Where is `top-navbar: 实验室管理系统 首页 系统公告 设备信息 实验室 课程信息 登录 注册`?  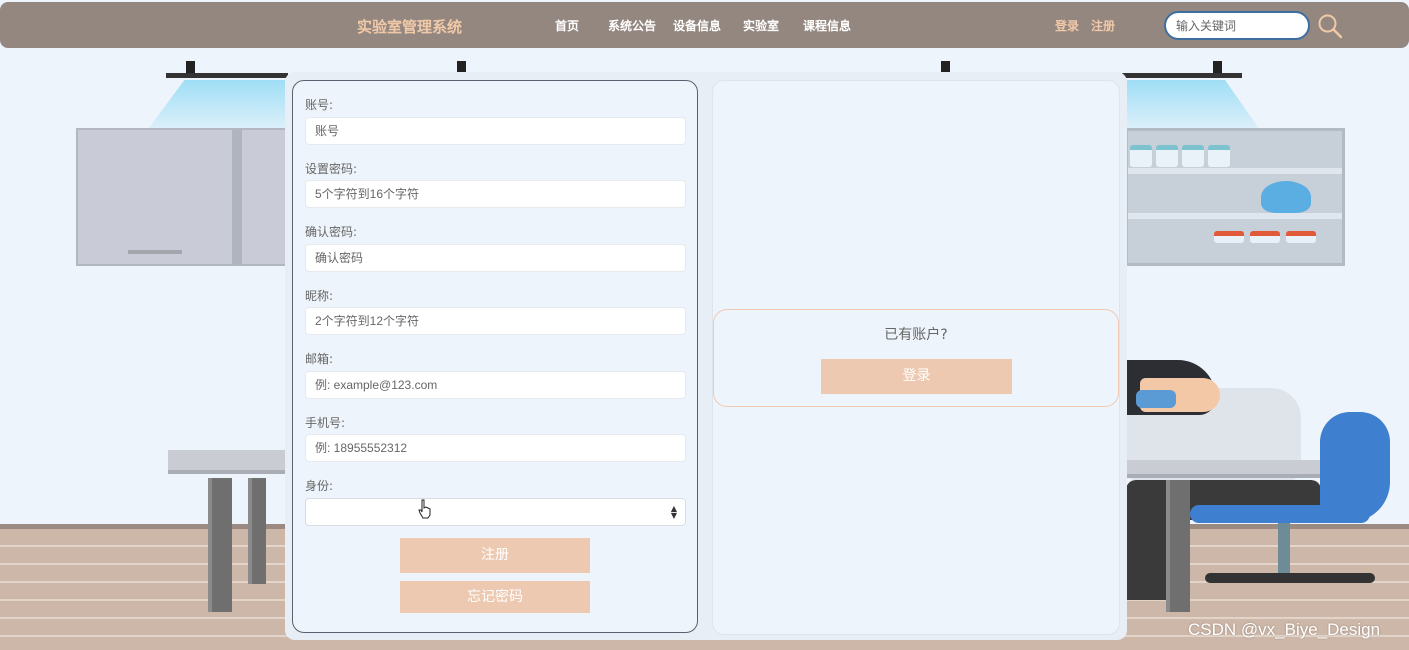
top-navbar: 实验室管理系统 首页 系统公告 设备信息 实验室 课程信息 登录 注册 is located at coordinates (704, 25).